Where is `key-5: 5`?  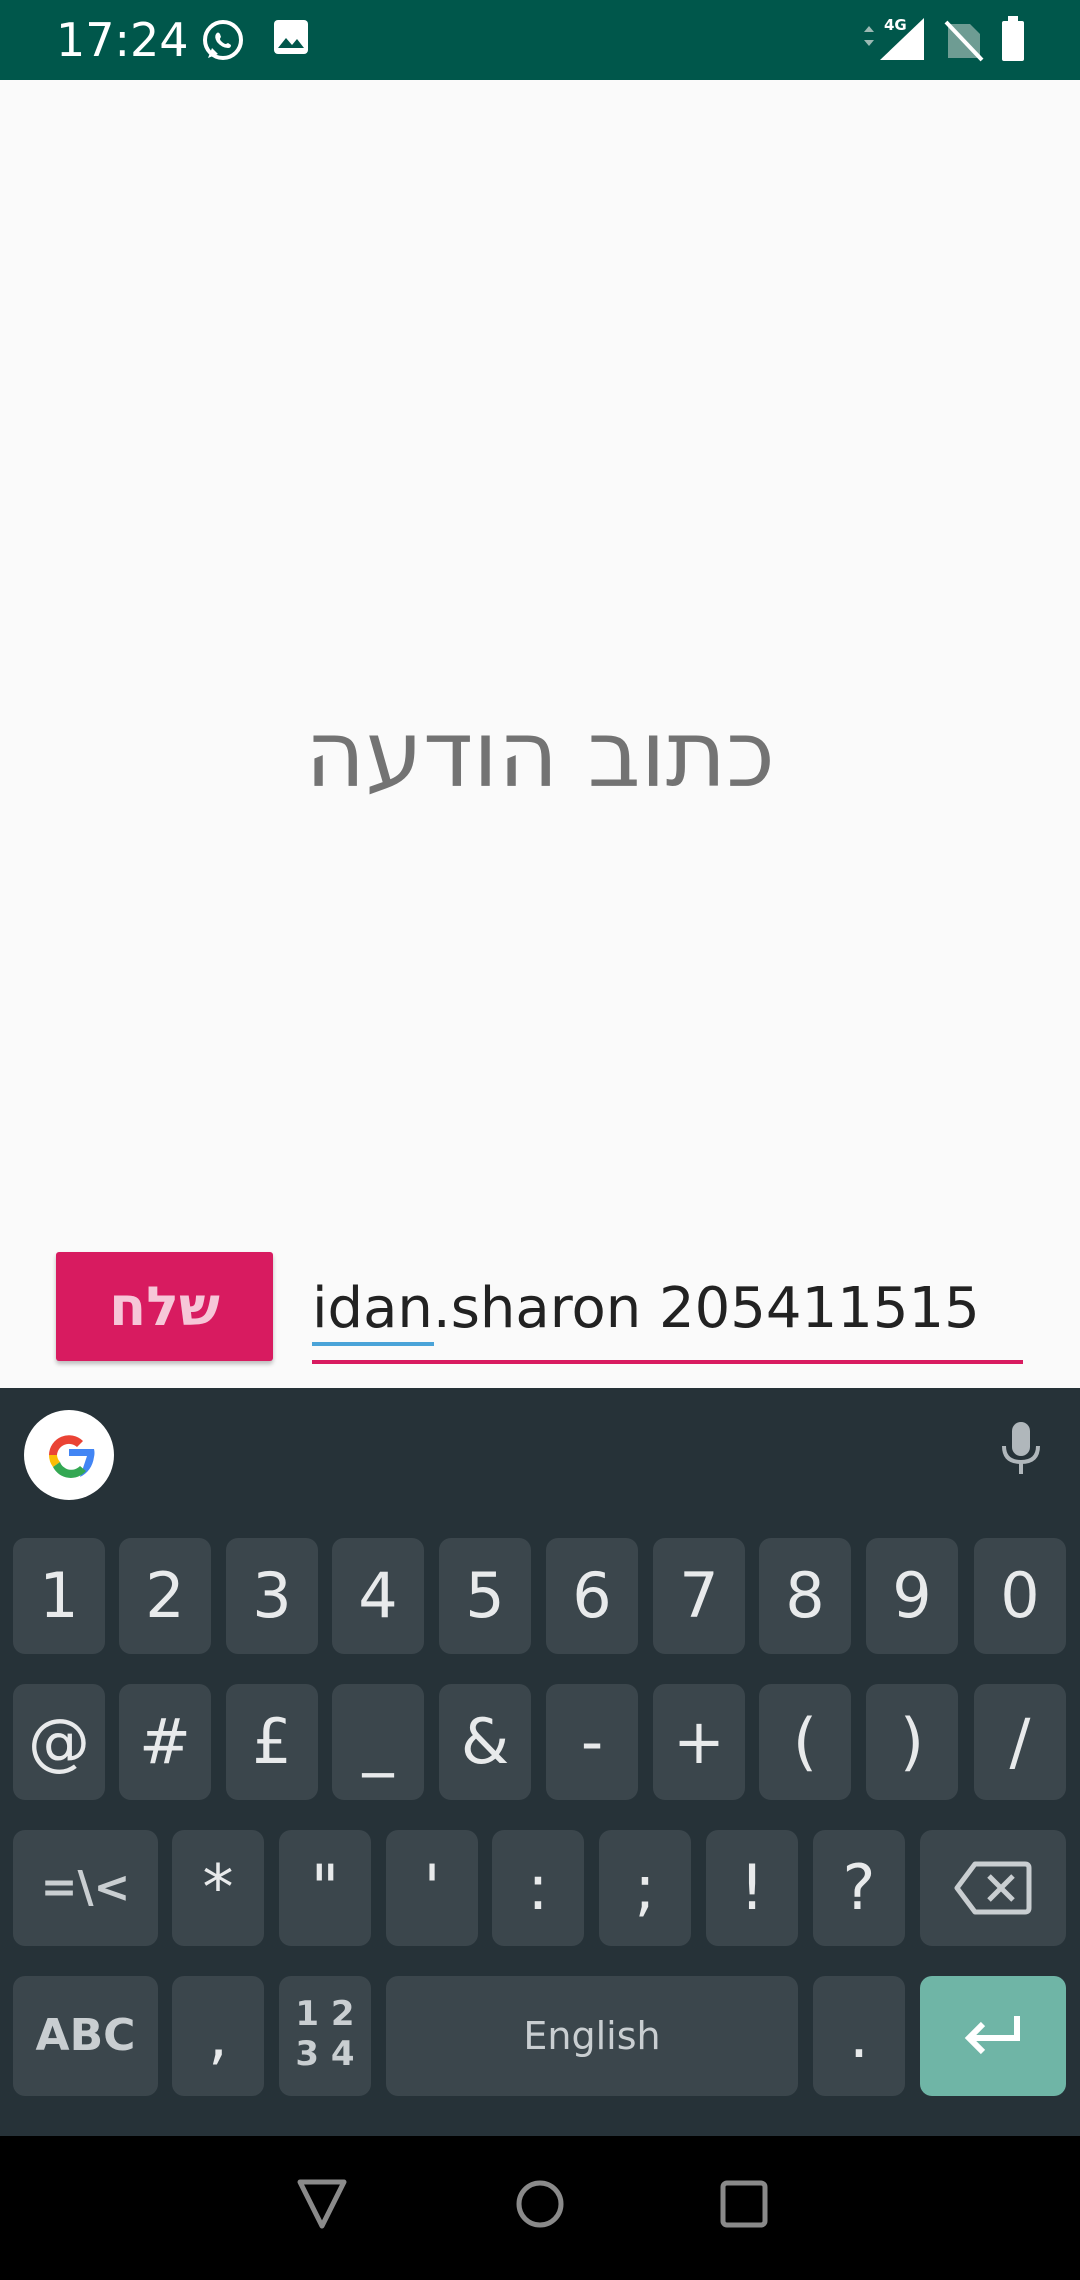 key-5: 5 is located at coordinates (485, 1596).